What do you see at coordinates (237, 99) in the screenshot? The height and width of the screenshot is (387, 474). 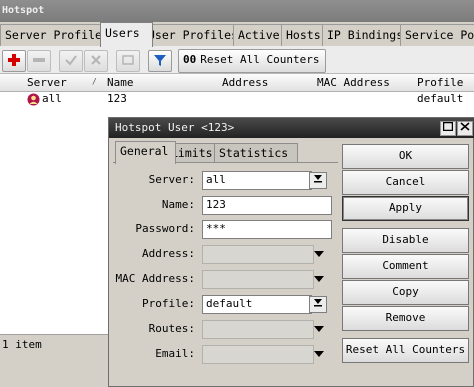 I see `table-row: all 123 default` at bounding box center [237, 99].